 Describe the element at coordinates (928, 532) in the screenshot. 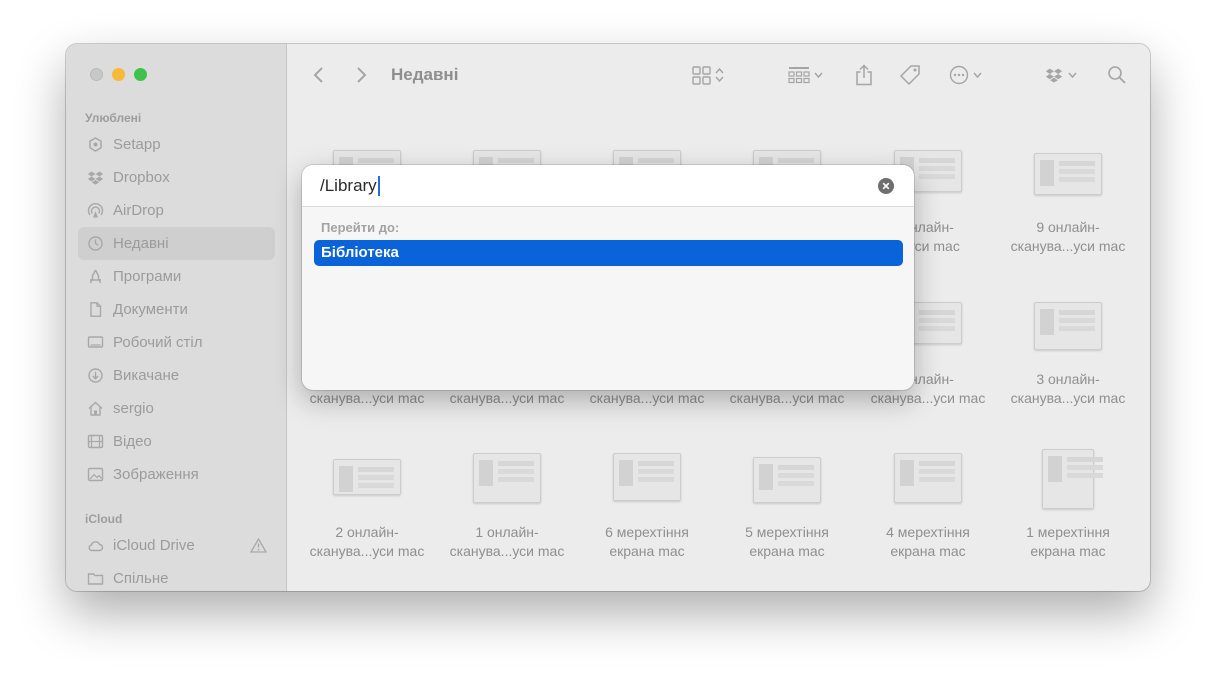

I see `file-name-line1: 4 мерехтіння` at that location.